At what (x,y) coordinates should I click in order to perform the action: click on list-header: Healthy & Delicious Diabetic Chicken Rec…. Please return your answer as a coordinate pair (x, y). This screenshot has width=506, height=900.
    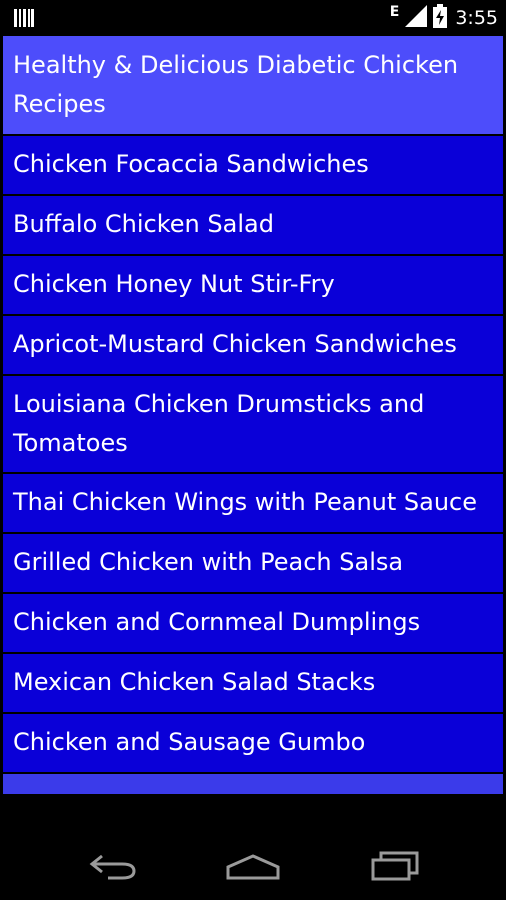
    Looking at the image, I should click on (253, 85).